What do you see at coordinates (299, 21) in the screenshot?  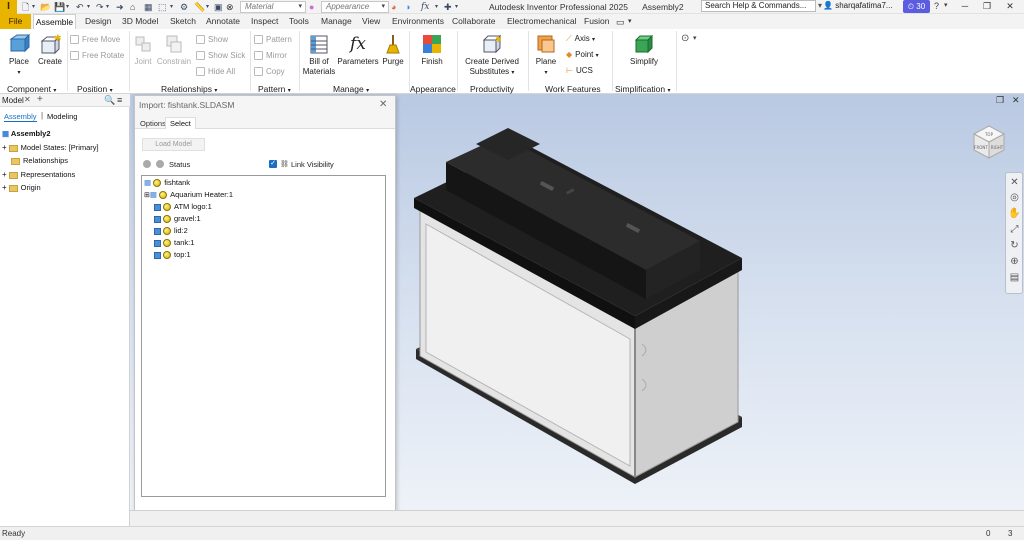 I see `tab-tools: Tools` at bounding box center [299, 21].